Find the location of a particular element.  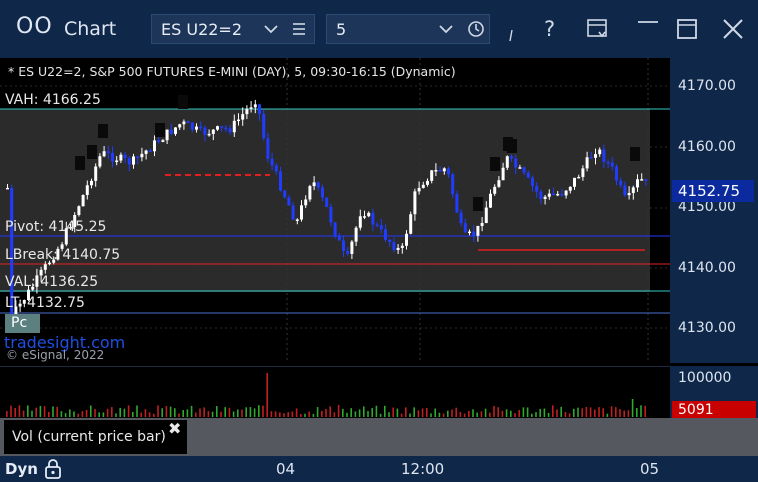

symbol-input: ES U22=2 is located at coordinates (233, 29).